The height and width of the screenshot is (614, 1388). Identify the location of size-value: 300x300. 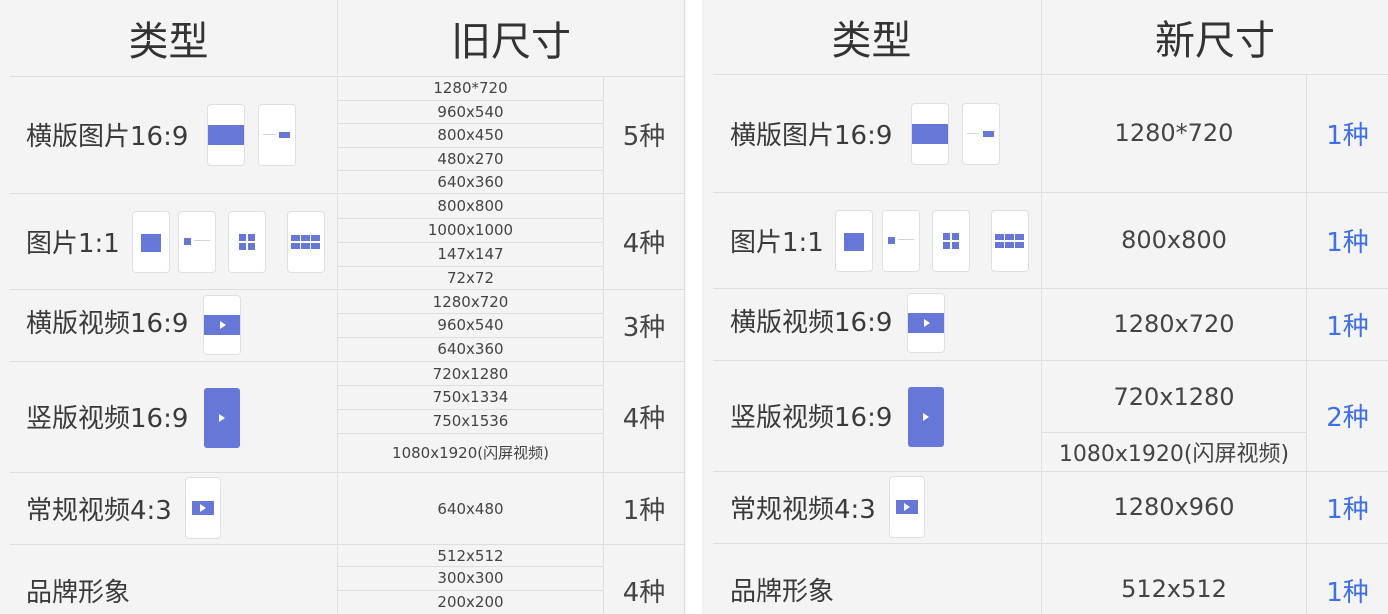
(470, 578).